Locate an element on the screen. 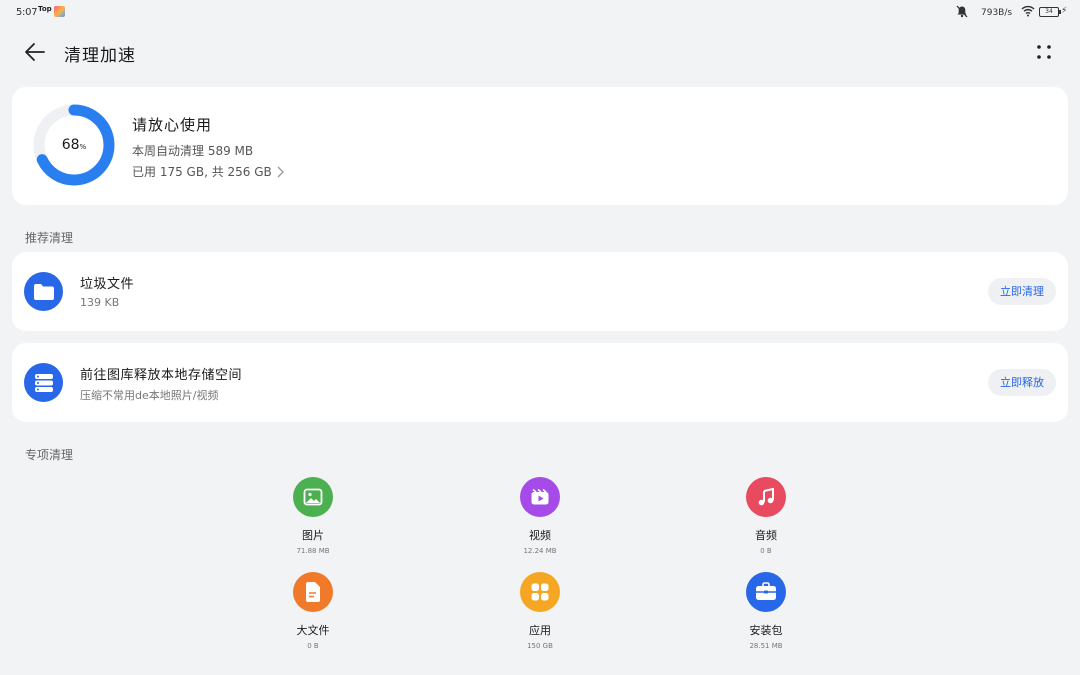  special-item-videos: 视频 12.24 MB is located at coordinates (540, 516).